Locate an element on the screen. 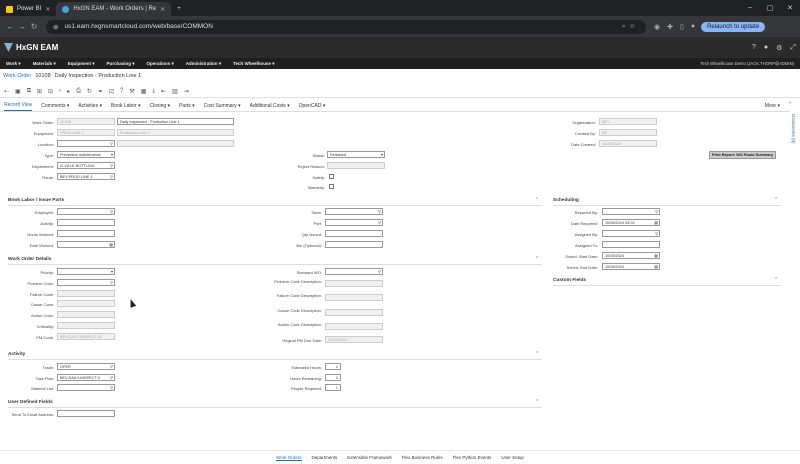 The image size is (800, 464). footer-user-setup: User Setup is located at coordinates (512, 457).